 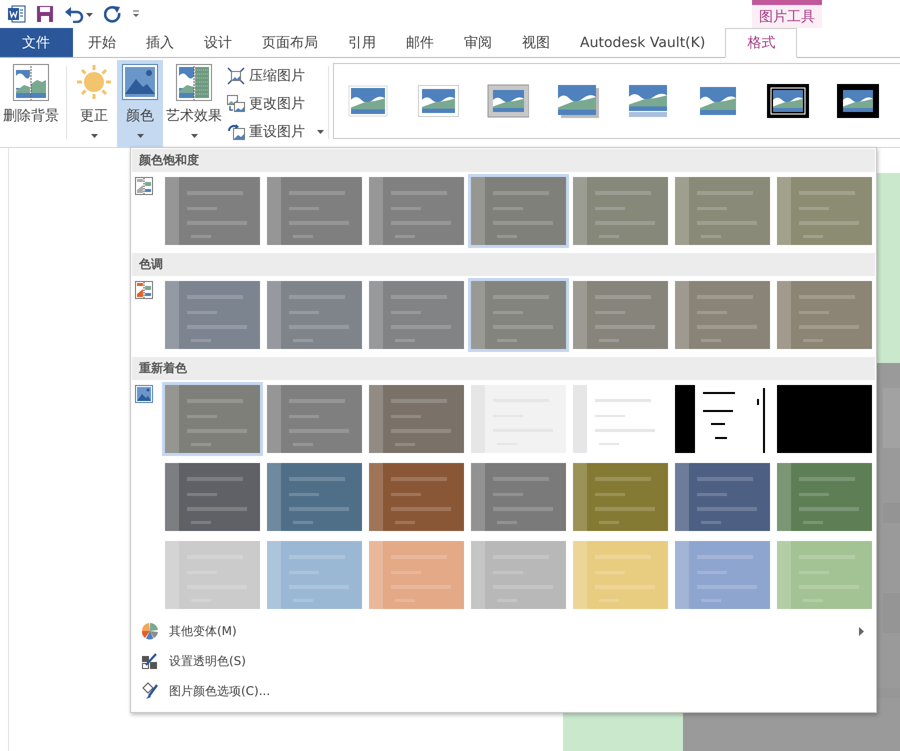 I want to click on section-header: 色调, so click(x=503, y=264).